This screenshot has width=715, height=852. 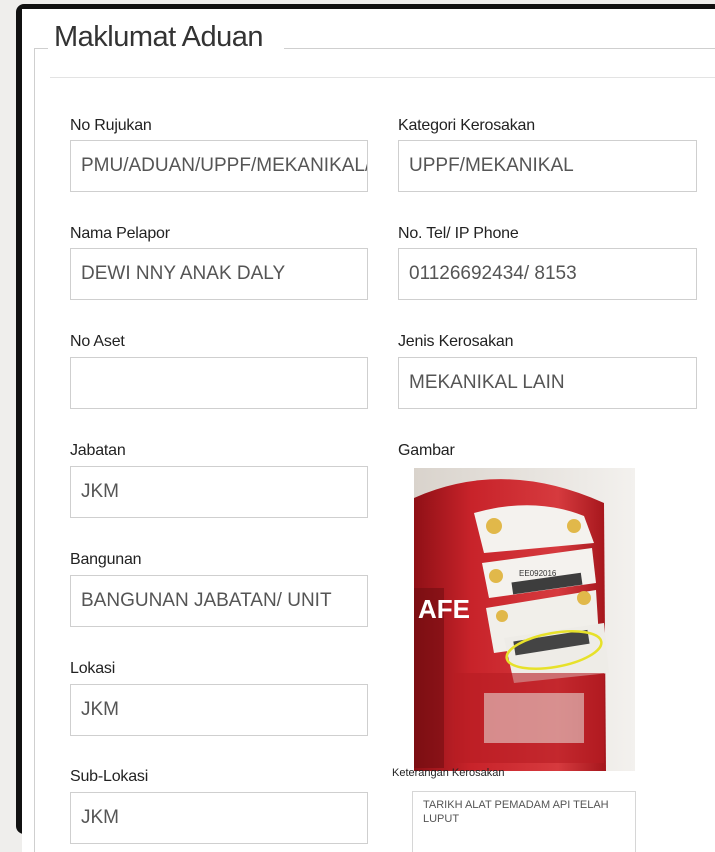 I want to click on no-aset-label: No Aset, so click(x=97, y=341).